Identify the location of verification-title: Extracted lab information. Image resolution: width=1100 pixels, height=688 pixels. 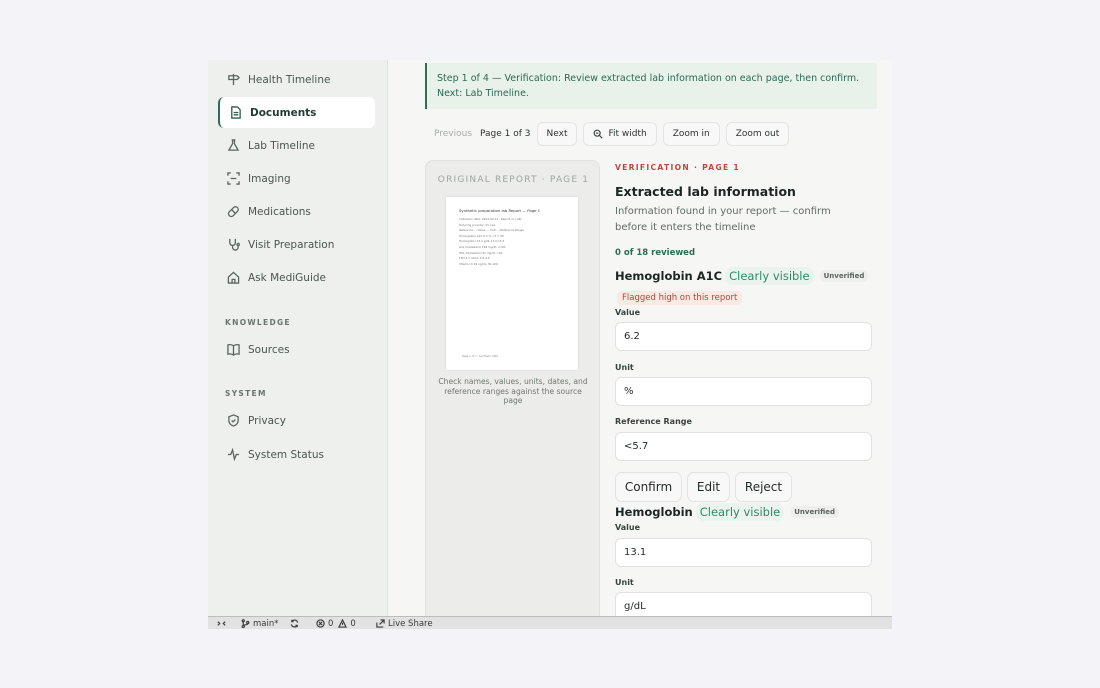
(705, 191).